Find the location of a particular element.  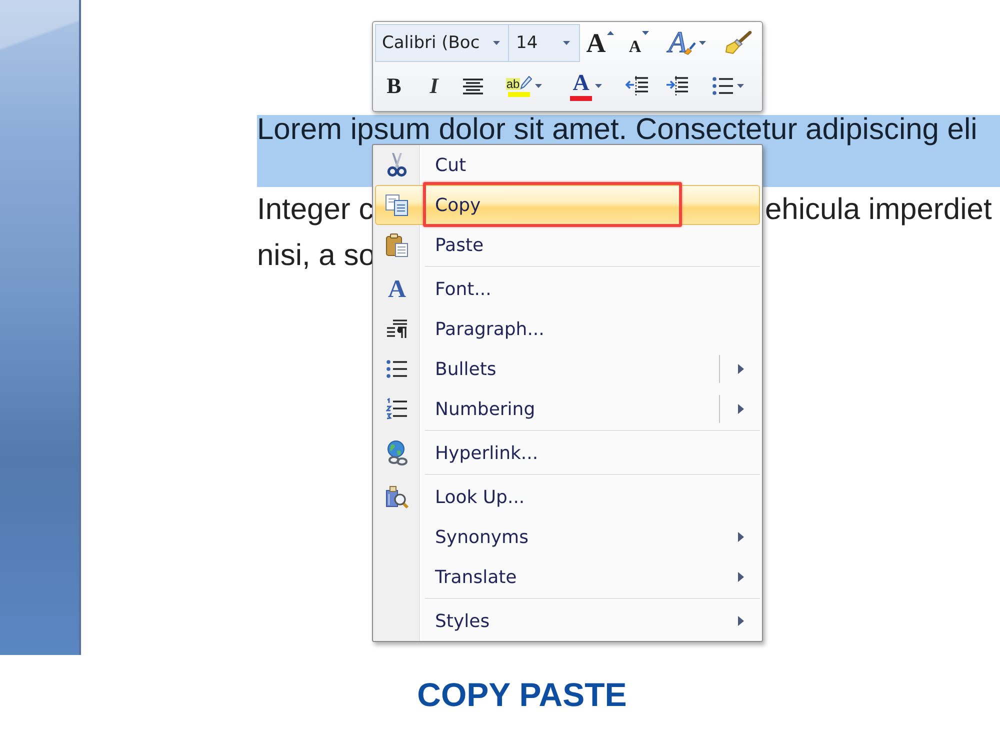

menu-item: Numbering is located at coordinates (567, 409).